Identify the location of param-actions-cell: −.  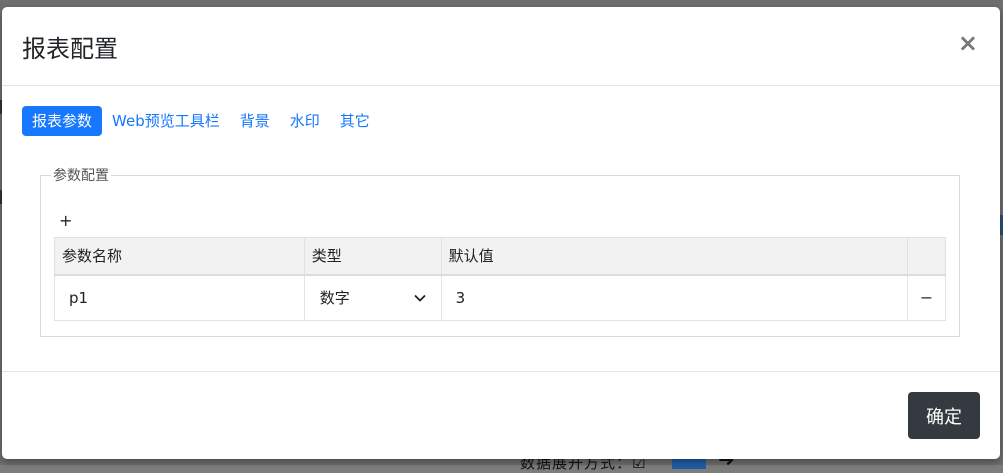
(926, 297).